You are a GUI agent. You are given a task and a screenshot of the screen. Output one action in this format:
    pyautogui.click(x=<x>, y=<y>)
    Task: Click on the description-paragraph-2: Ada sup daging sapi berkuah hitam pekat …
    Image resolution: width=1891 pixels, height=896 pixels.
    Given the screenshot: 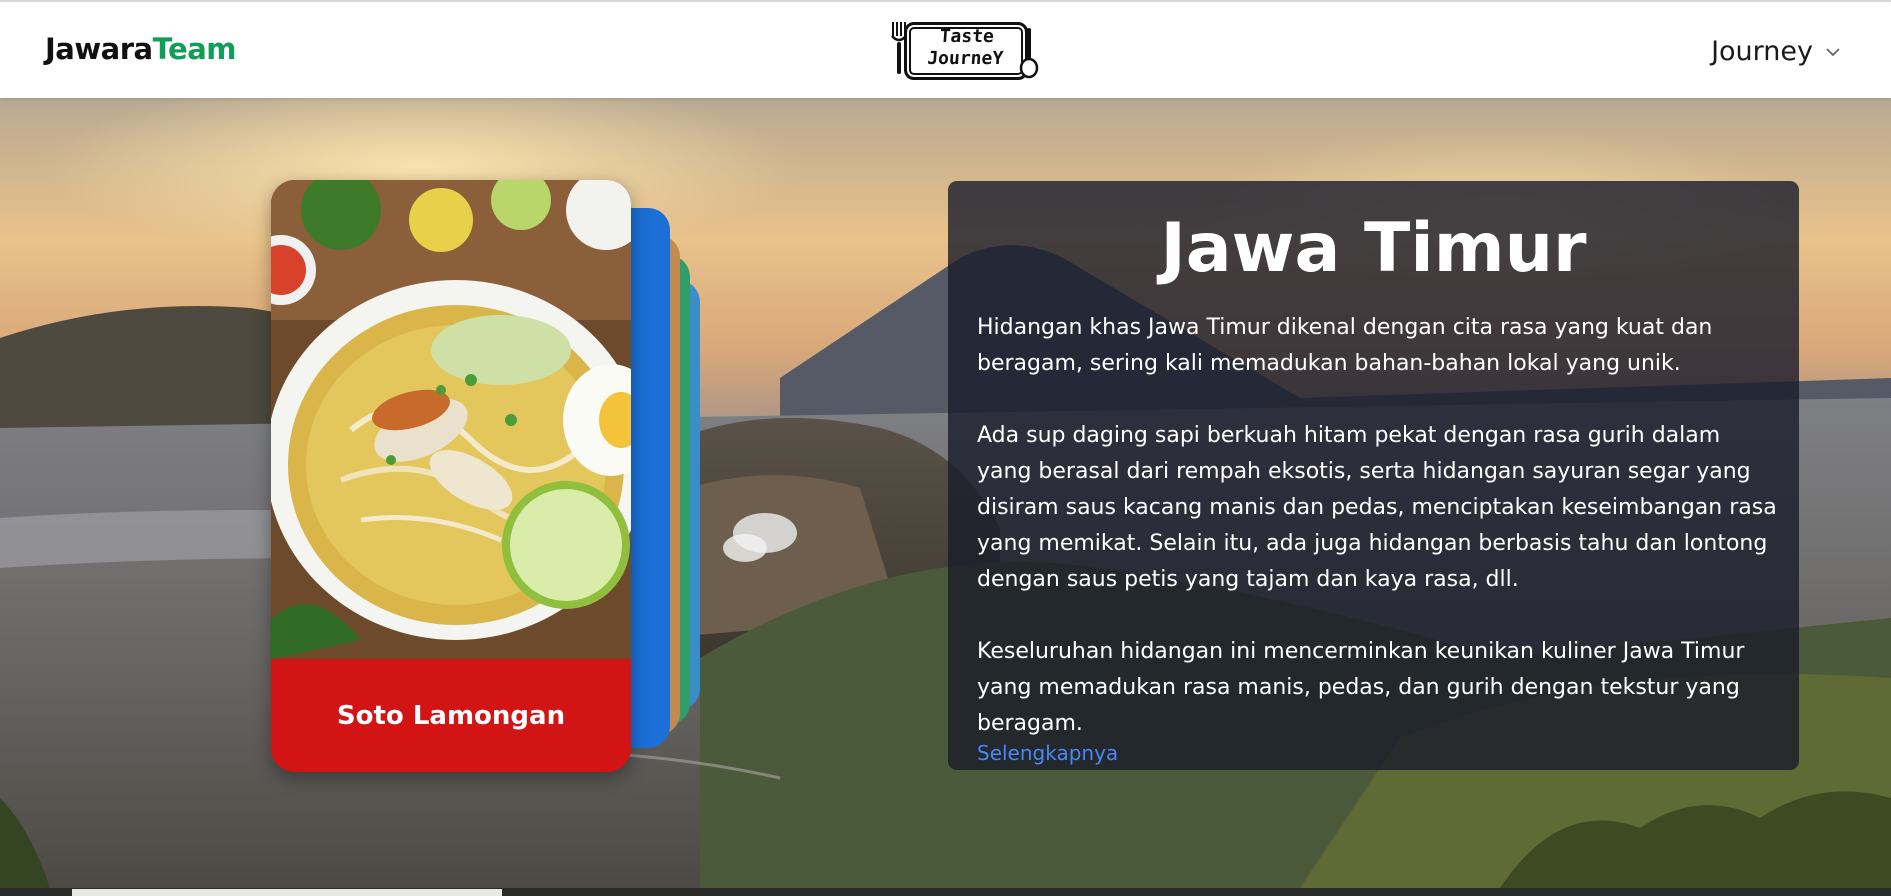 What is the action you would take?
    pyautogui.click(x=1377, y=507)
    